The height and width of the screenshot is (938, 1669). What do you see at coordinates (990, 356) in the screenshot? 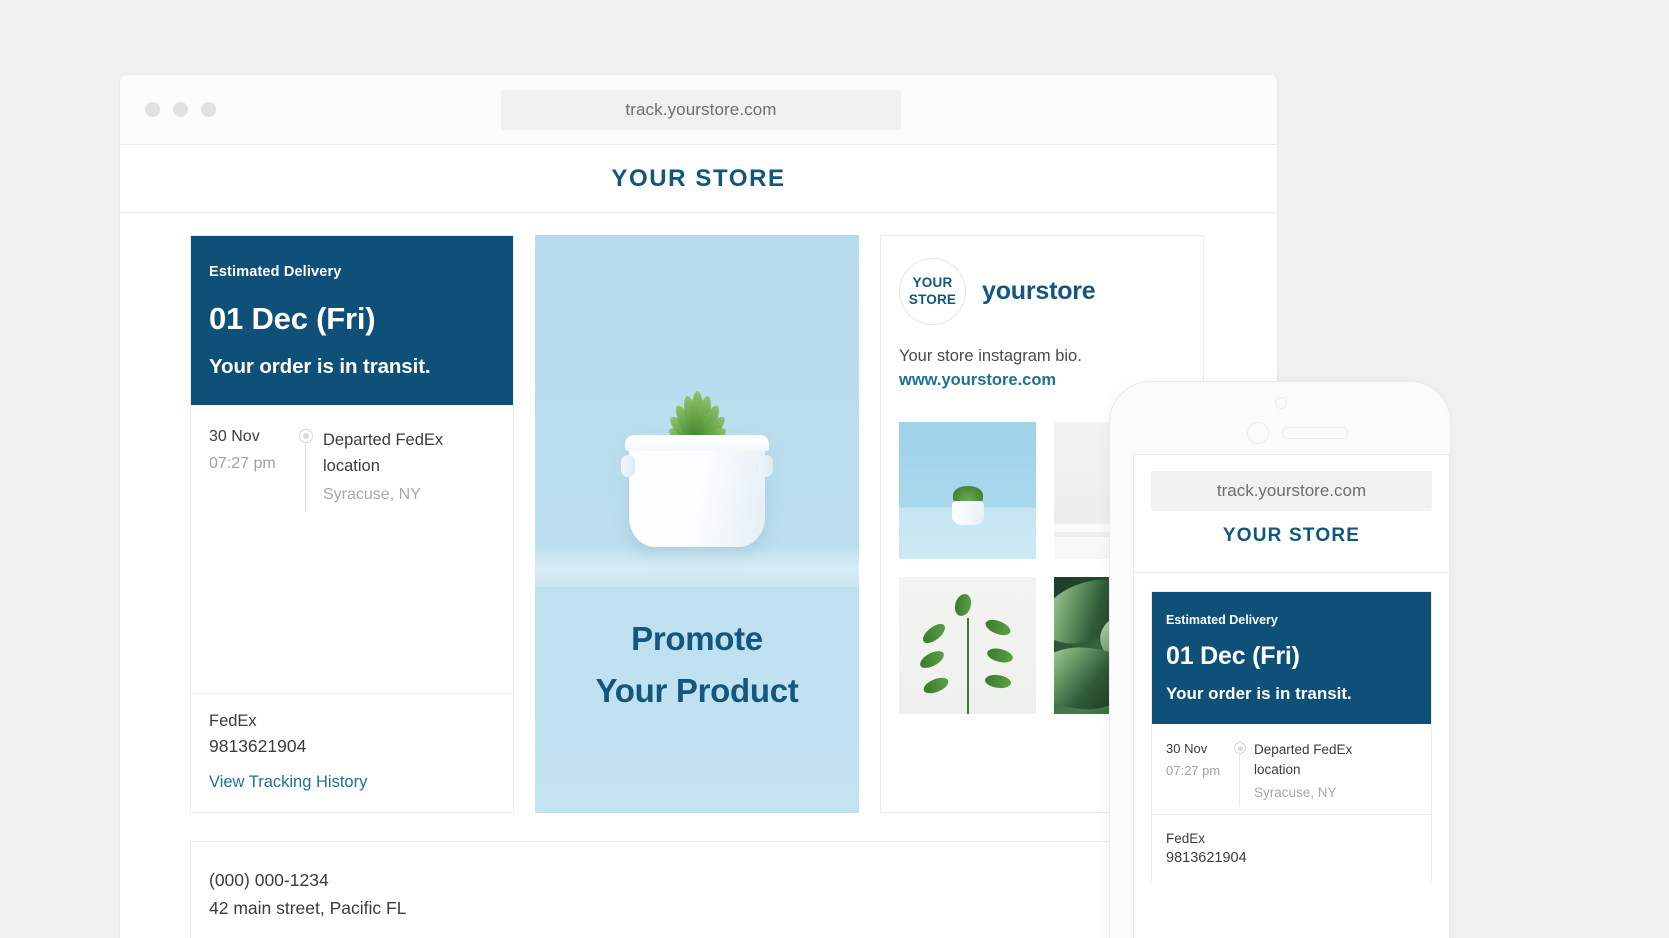
I see `instagram-bio: Your store instagram bio.` at bounding box center [990, 356].